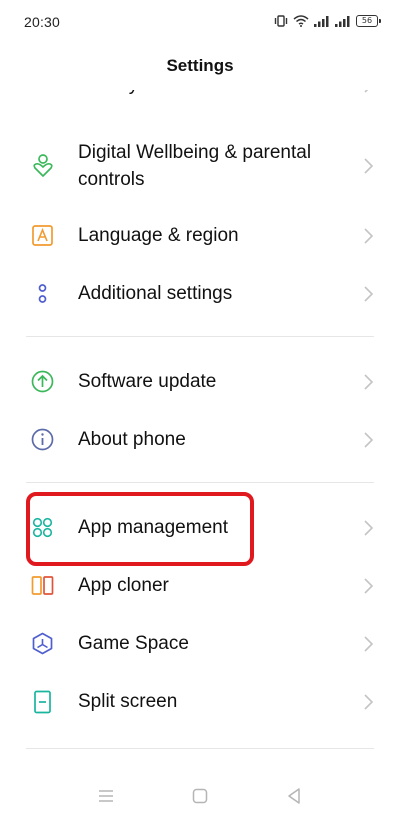 Image resolution: width=400 pixels, height=820 pixels. I want to click on menu-icon, so click(106, 796).